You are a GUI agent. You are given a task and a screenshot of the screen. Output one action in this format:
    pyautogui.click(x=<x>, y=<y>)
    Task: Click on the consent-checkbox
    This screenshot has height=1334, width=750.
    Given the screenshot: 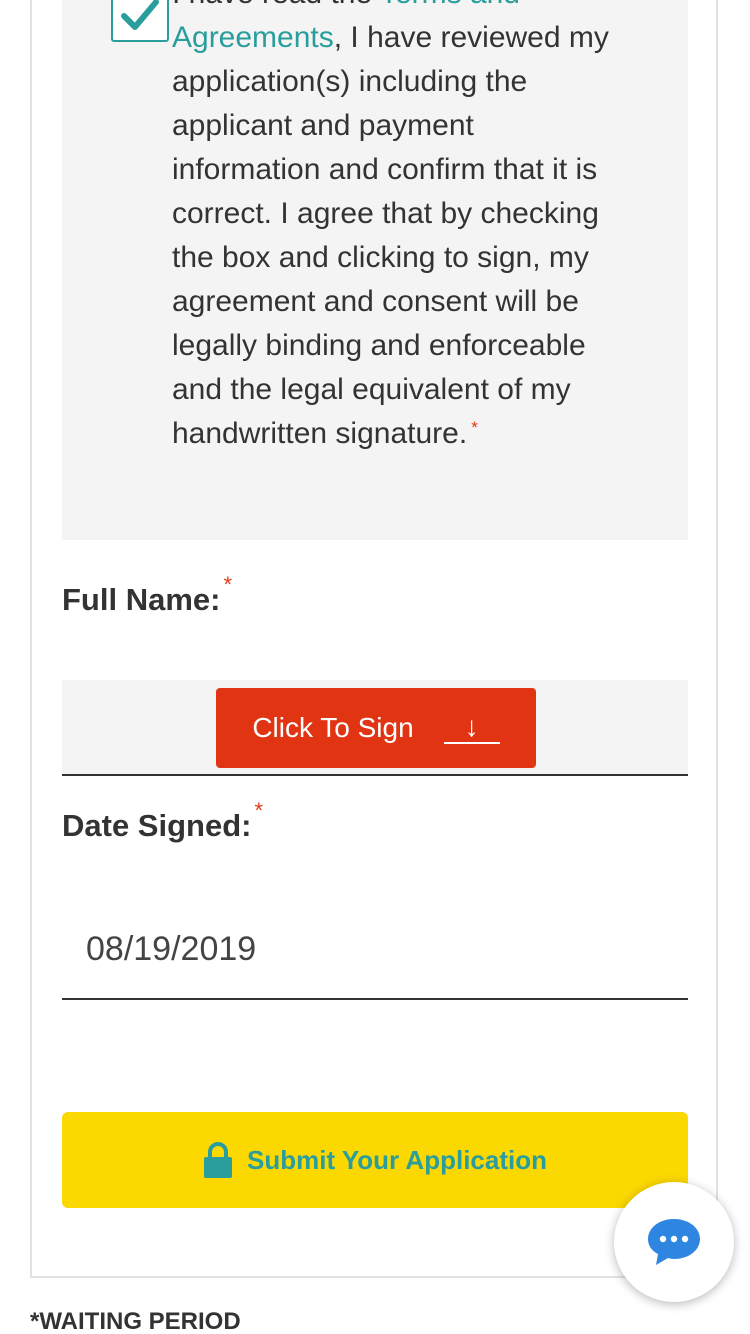 What is the action you would take?
    pyautogui.click(x=140, y=21)
    